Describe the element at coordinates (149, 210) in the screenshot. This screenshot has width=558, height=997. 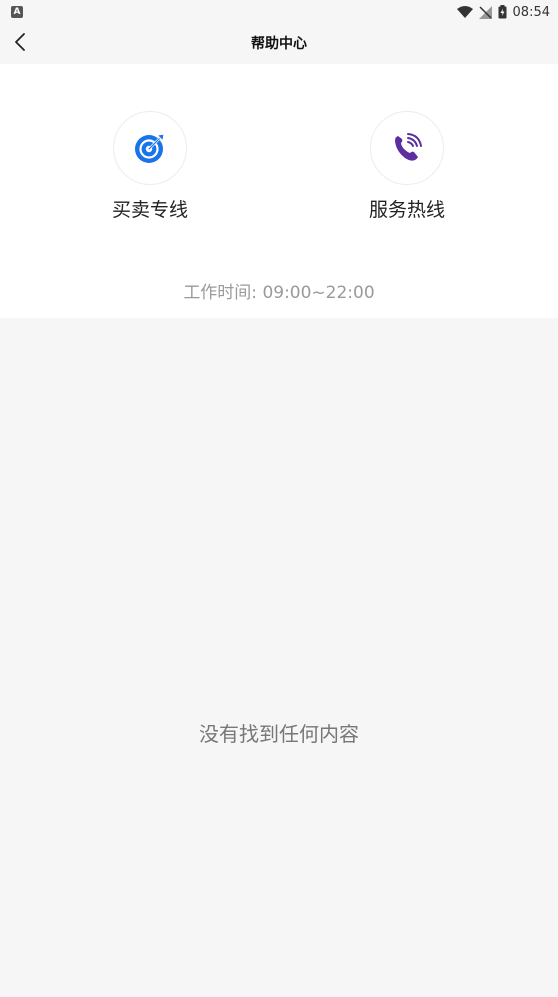
I see `trade-line-label: 买卖专线` at that location.